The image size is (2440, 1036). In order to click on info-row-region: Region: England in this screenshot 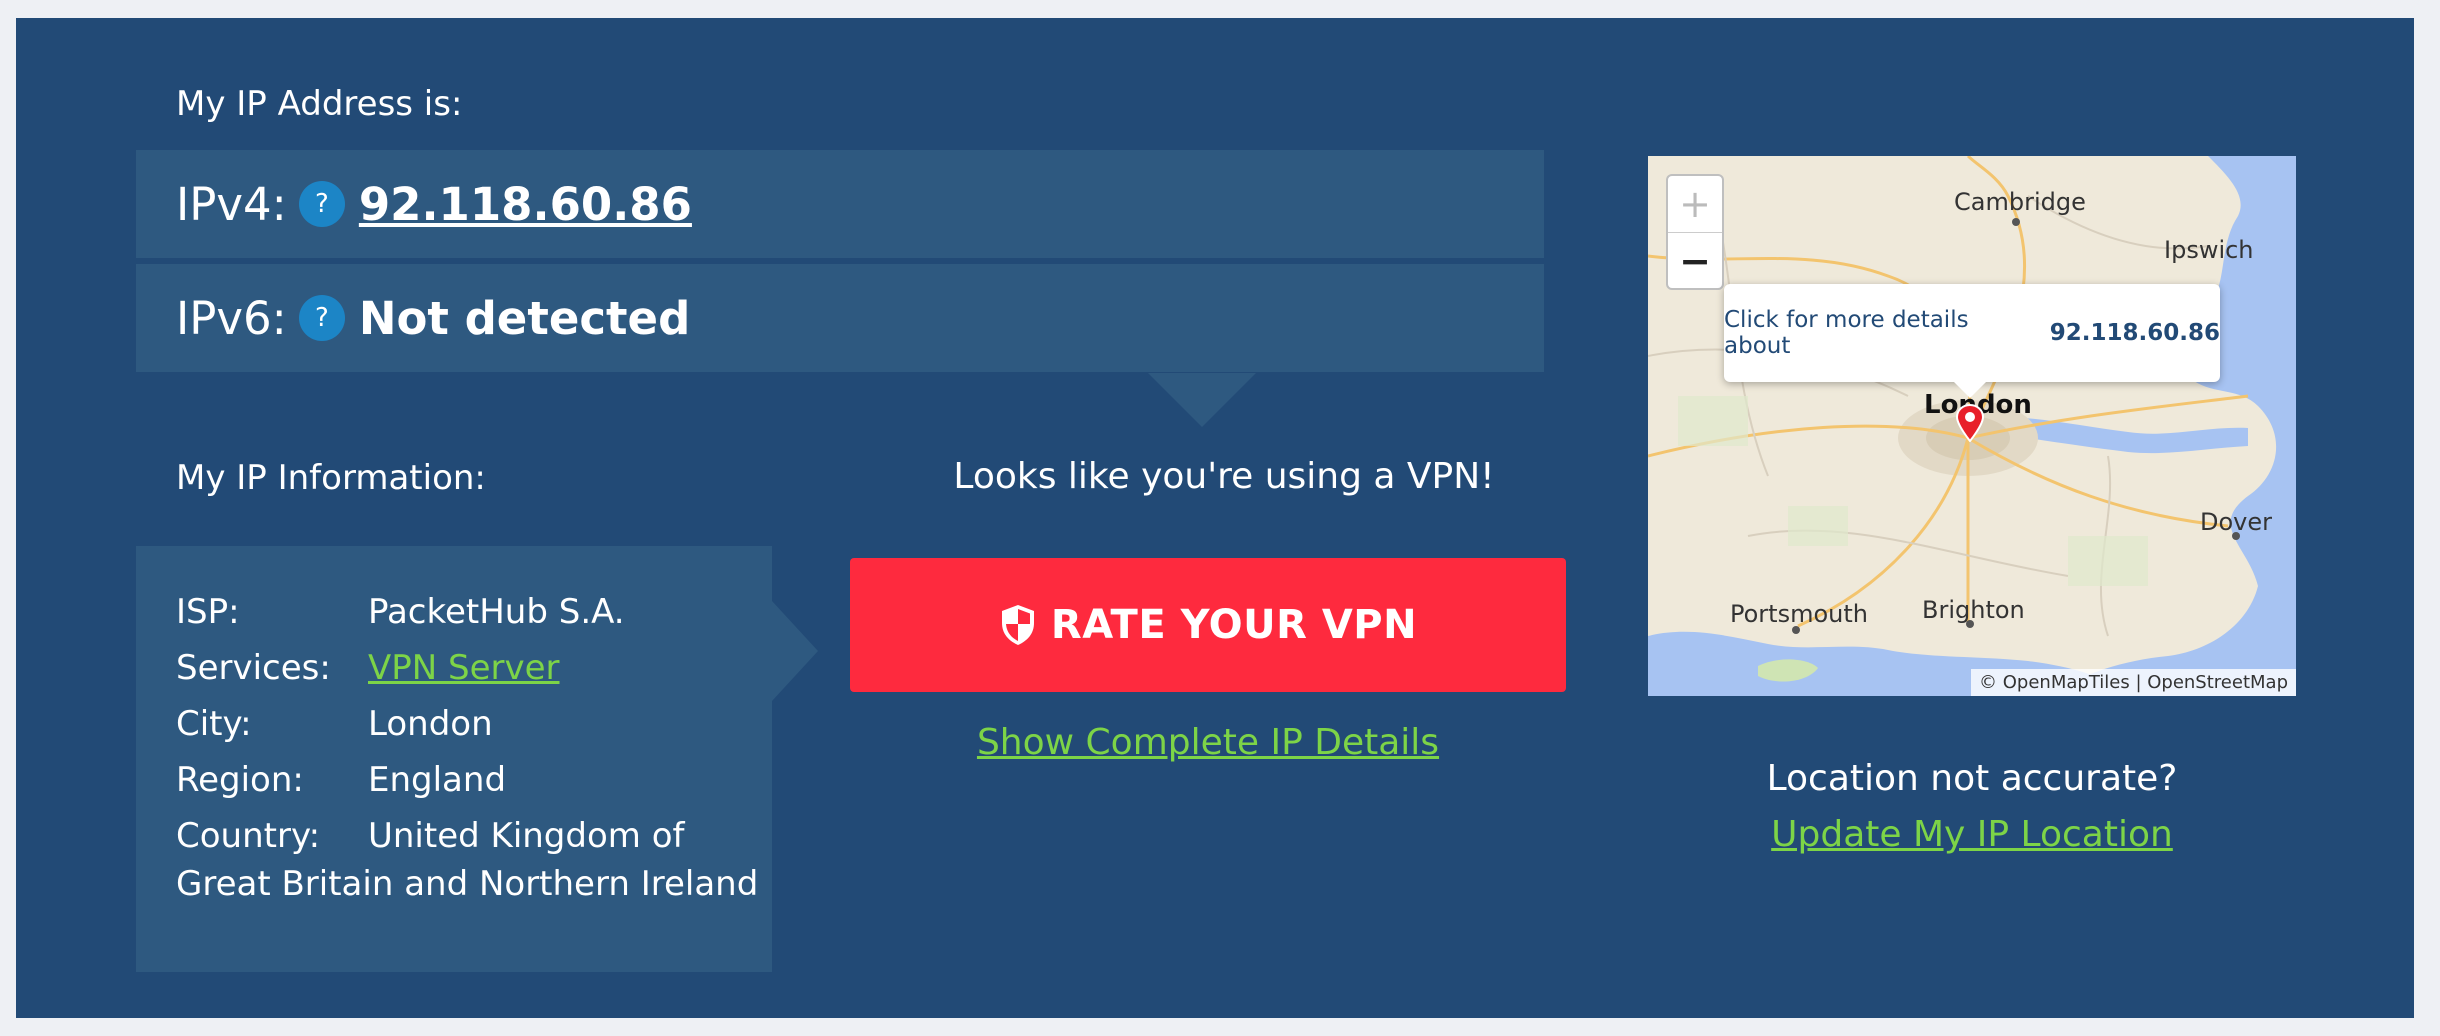, I will do `click(474, 780)`.